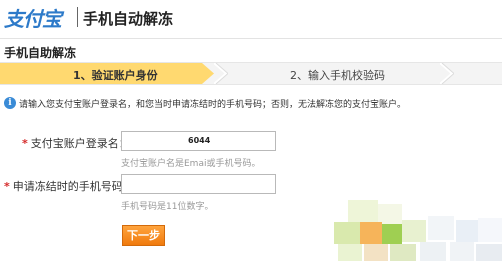  What do you see at coordinates (128, 19) in the screenshot?
I see `page-header-title: 手机自动解冻` at bounding box center [128, 19].